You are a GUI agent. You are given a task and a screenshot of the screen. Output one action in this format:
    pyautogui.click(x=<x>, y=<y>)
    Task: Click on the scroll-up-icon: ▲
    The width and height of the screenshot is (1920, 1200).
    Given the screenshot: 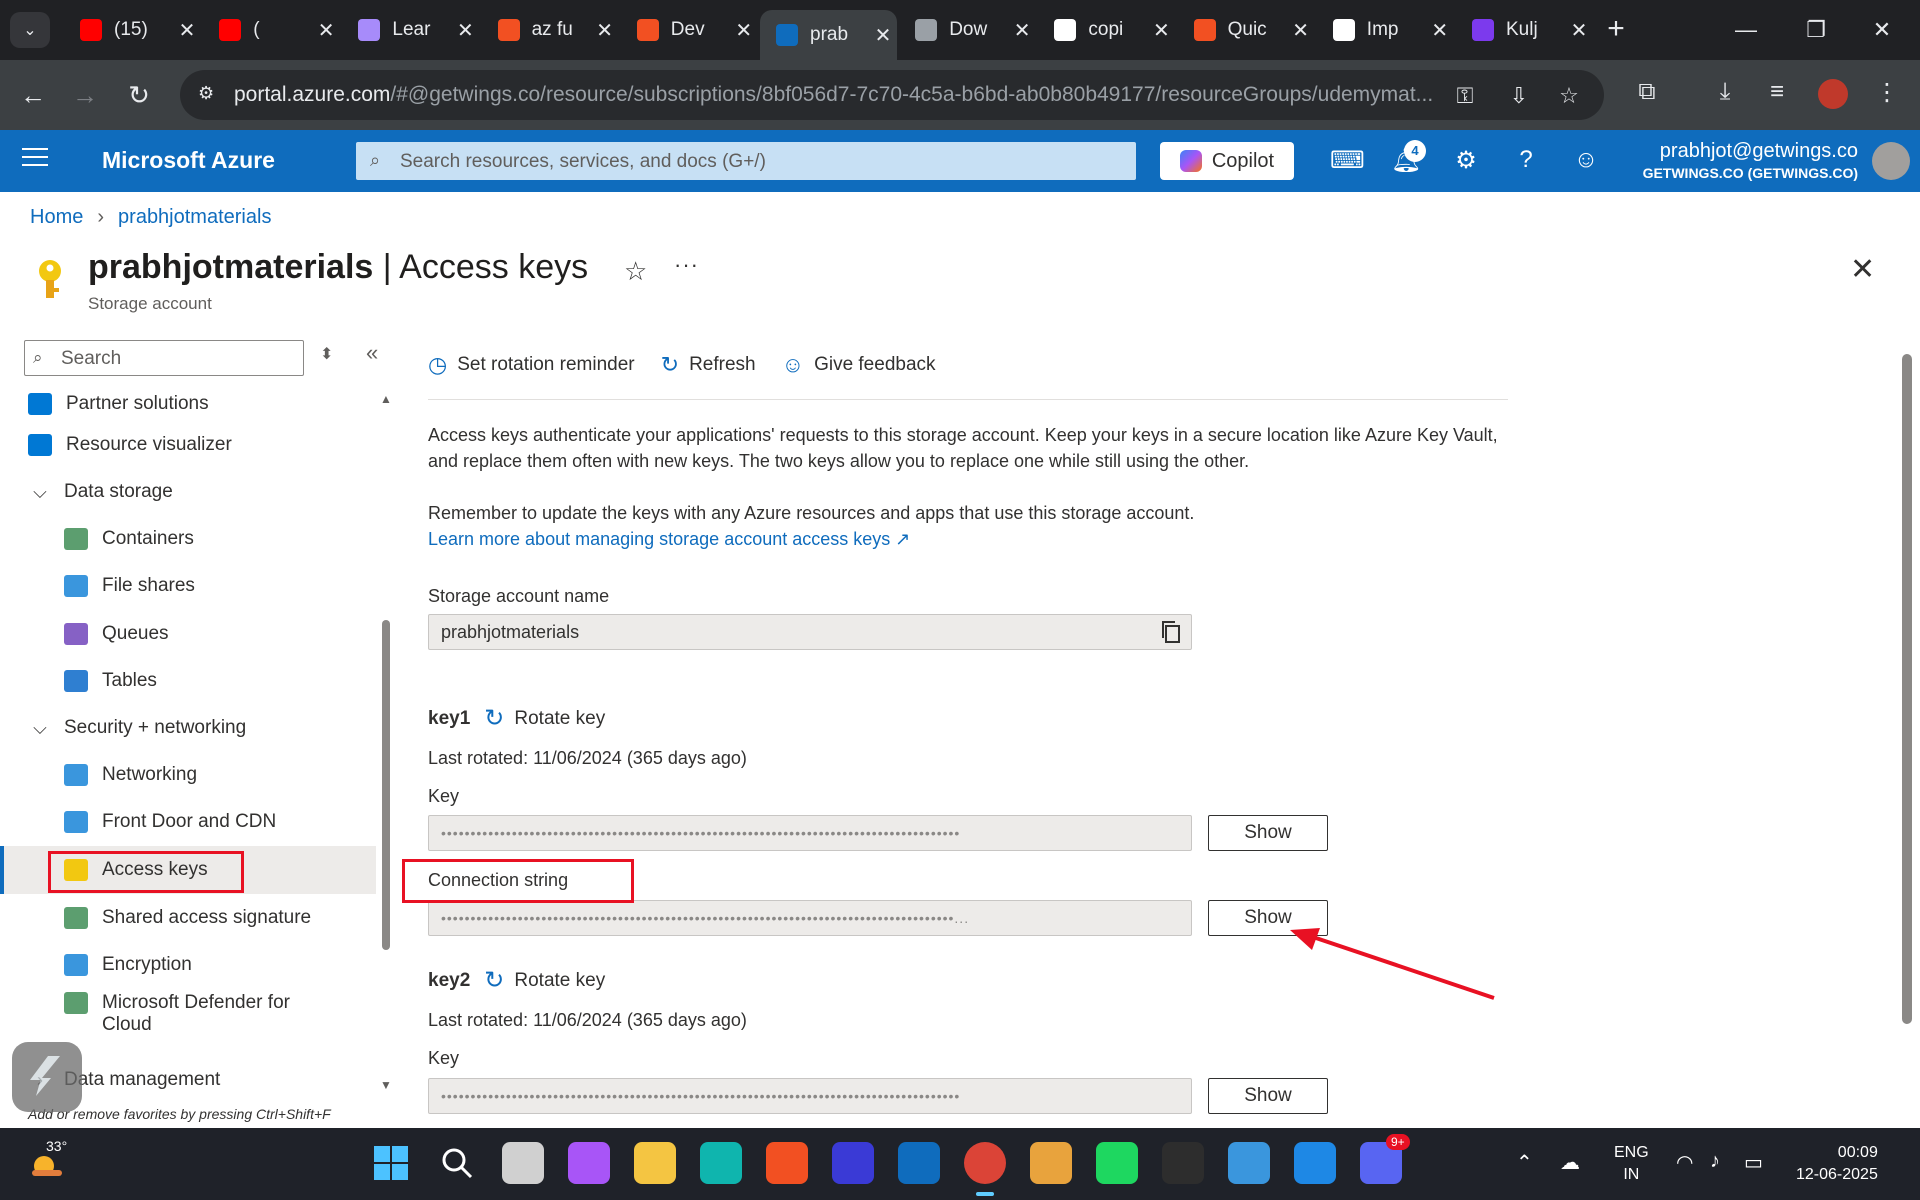 What is the action you would take?
    pyautogui.click(x=386, y=399)
    